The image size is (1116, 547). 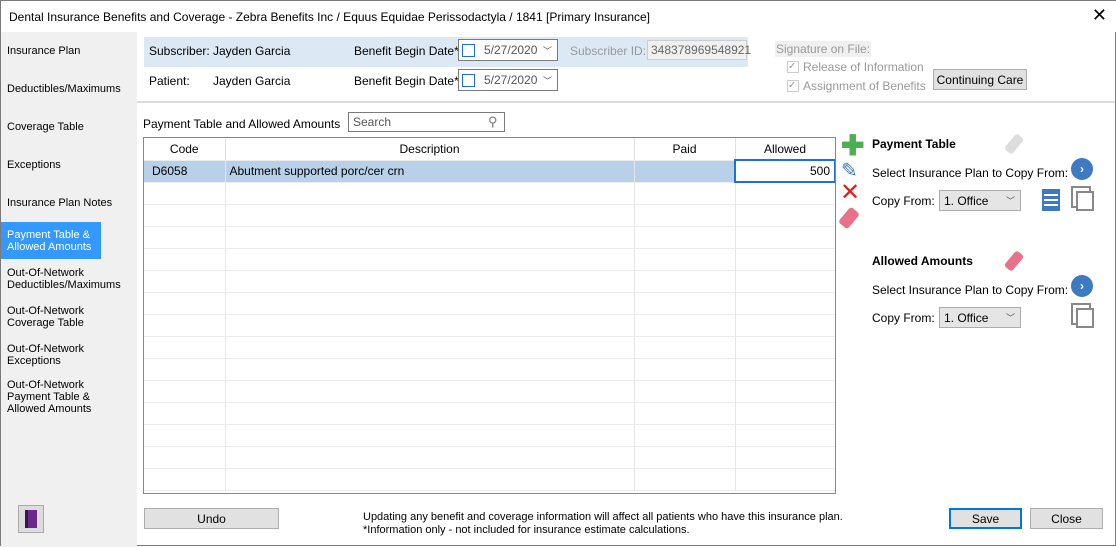 What do you see at coordinates (426, 122) in the screenshot?
I see `search-input: Search` at bounding box center [426, 122].